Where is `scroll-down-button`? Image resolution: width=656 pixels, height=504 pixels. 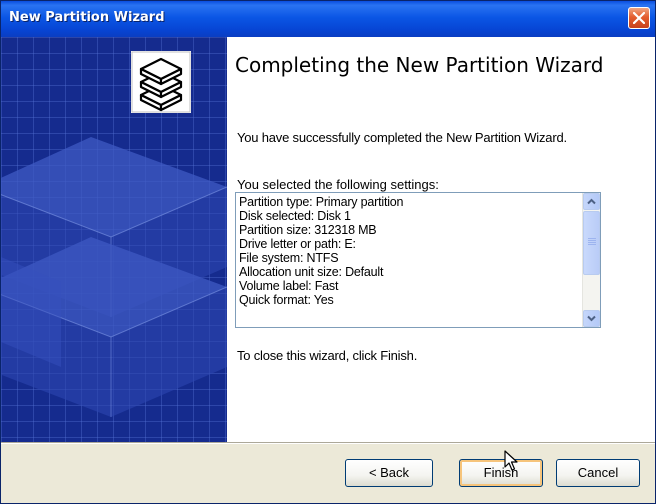 scroll-down-button is located at coordinates (591, 318).